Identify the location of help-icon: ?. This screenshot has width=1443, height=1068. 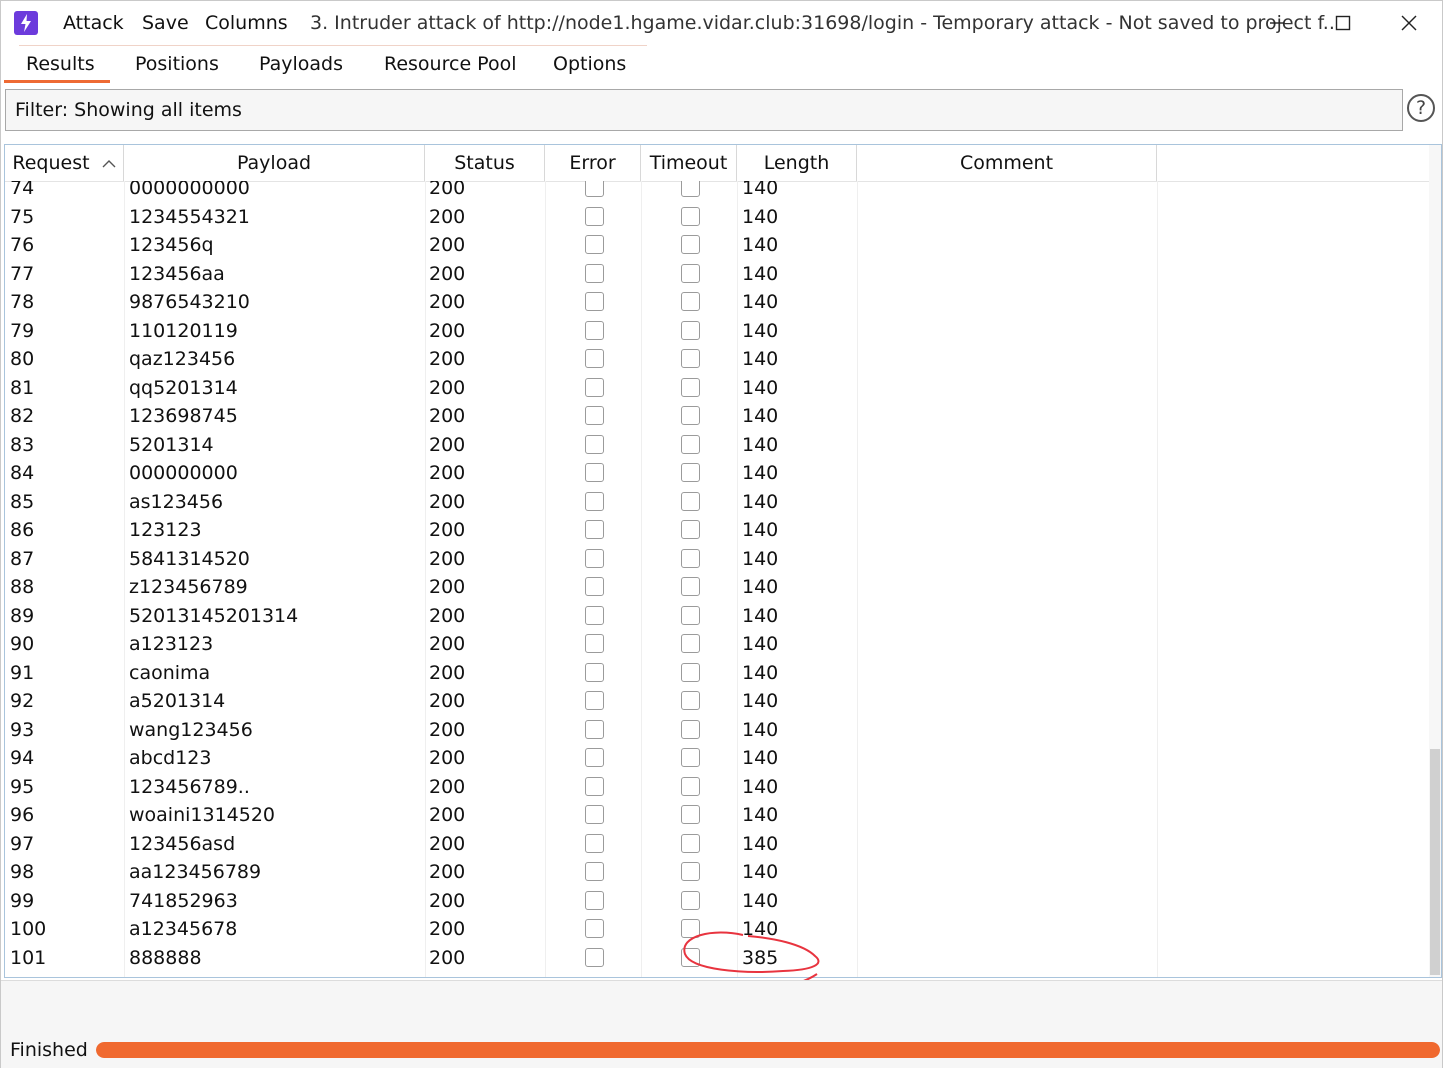
(1421, 108).